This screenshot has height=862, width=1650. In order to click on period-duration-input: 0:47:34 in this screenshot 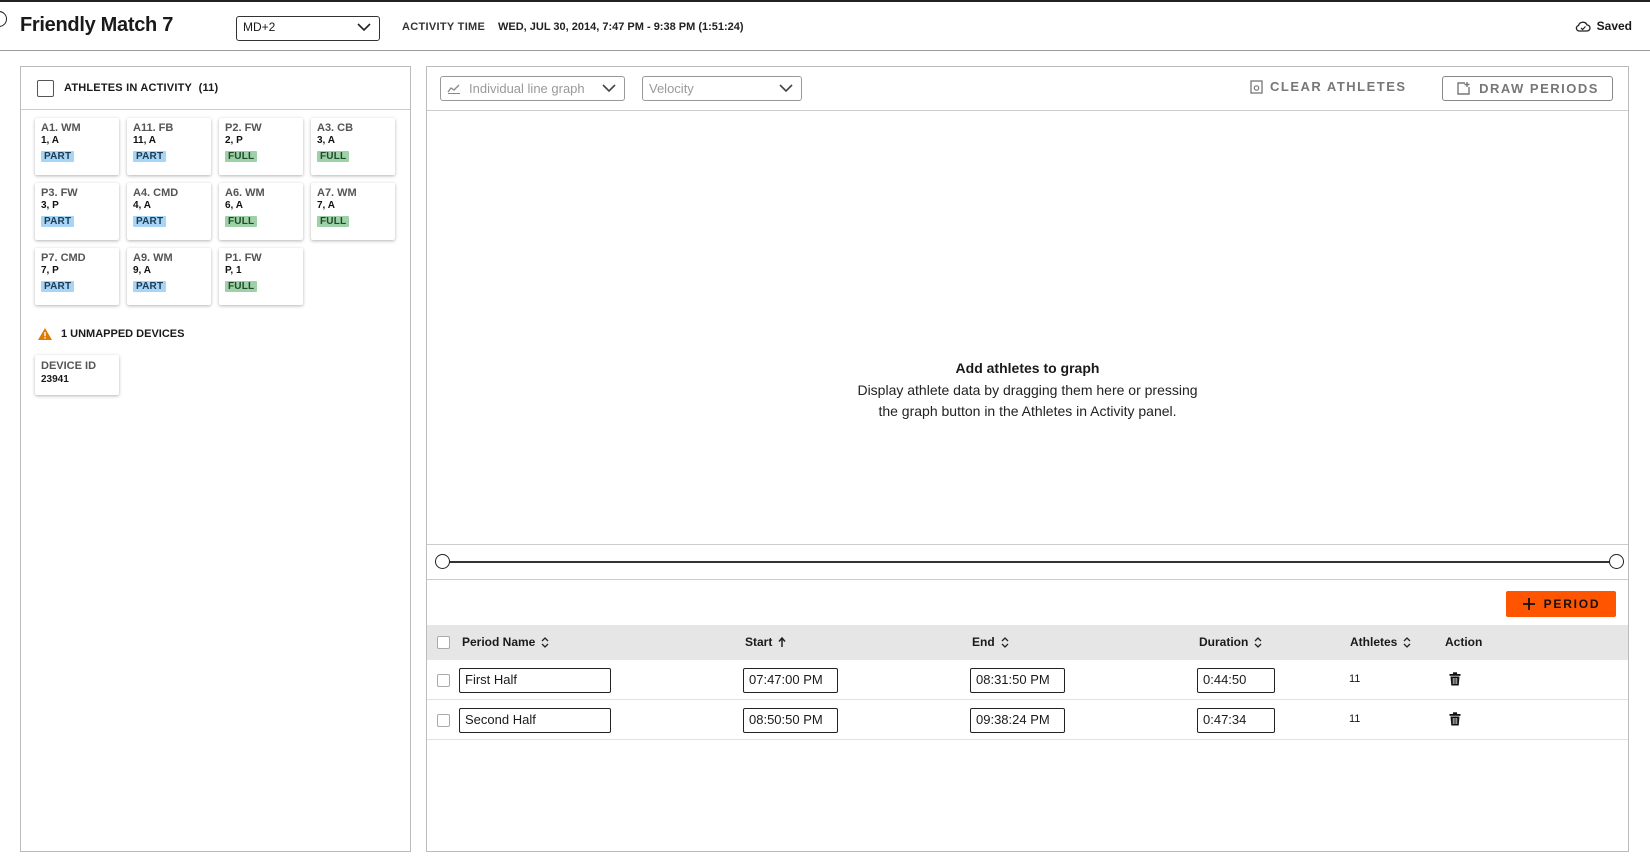, I will do `click(1236, 720)`.